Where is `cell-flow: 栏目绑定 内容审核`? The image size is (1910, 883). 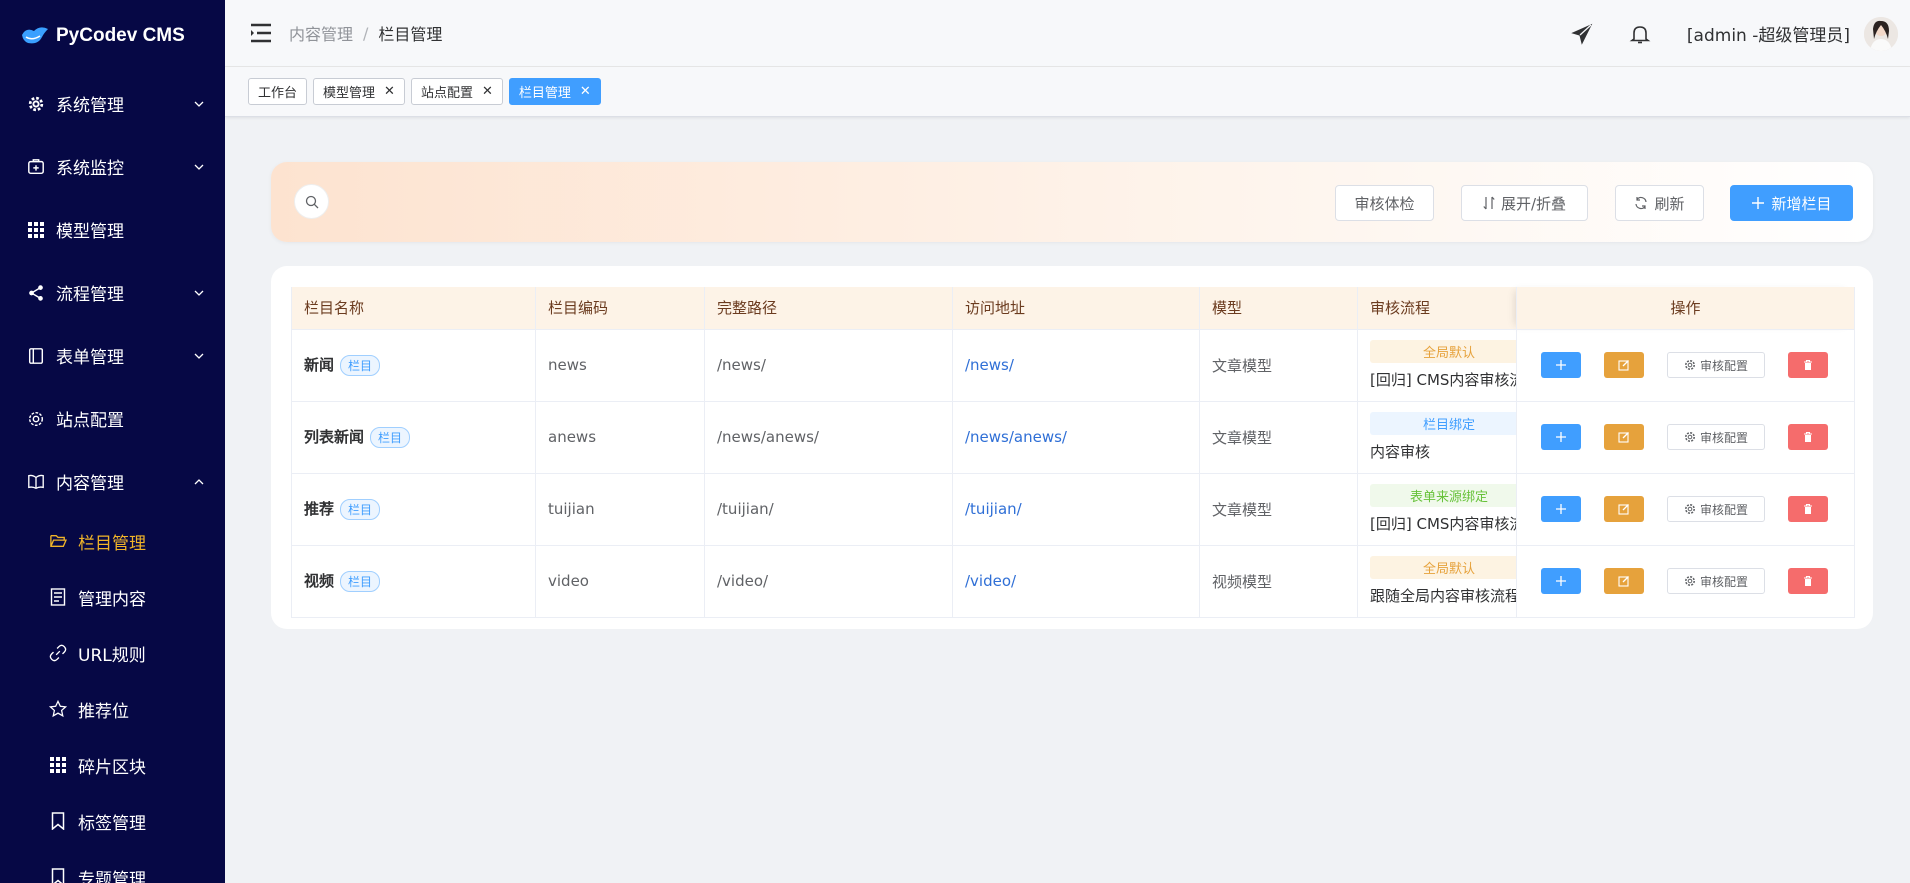
cell-flow: 栏目绑定 内容审核 is located at coordinates (1437, 437).